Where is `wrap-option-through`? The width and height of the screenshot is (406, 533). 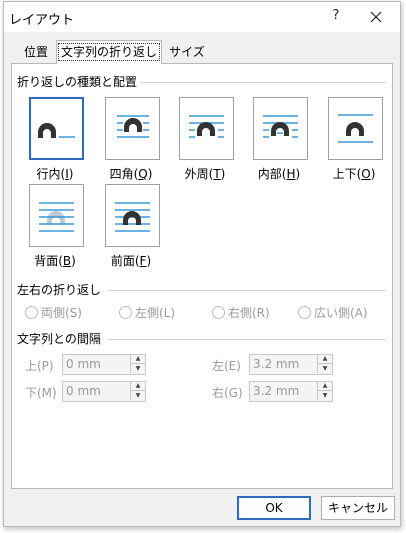 wrap-option-through is located at coordinates (280, 128).